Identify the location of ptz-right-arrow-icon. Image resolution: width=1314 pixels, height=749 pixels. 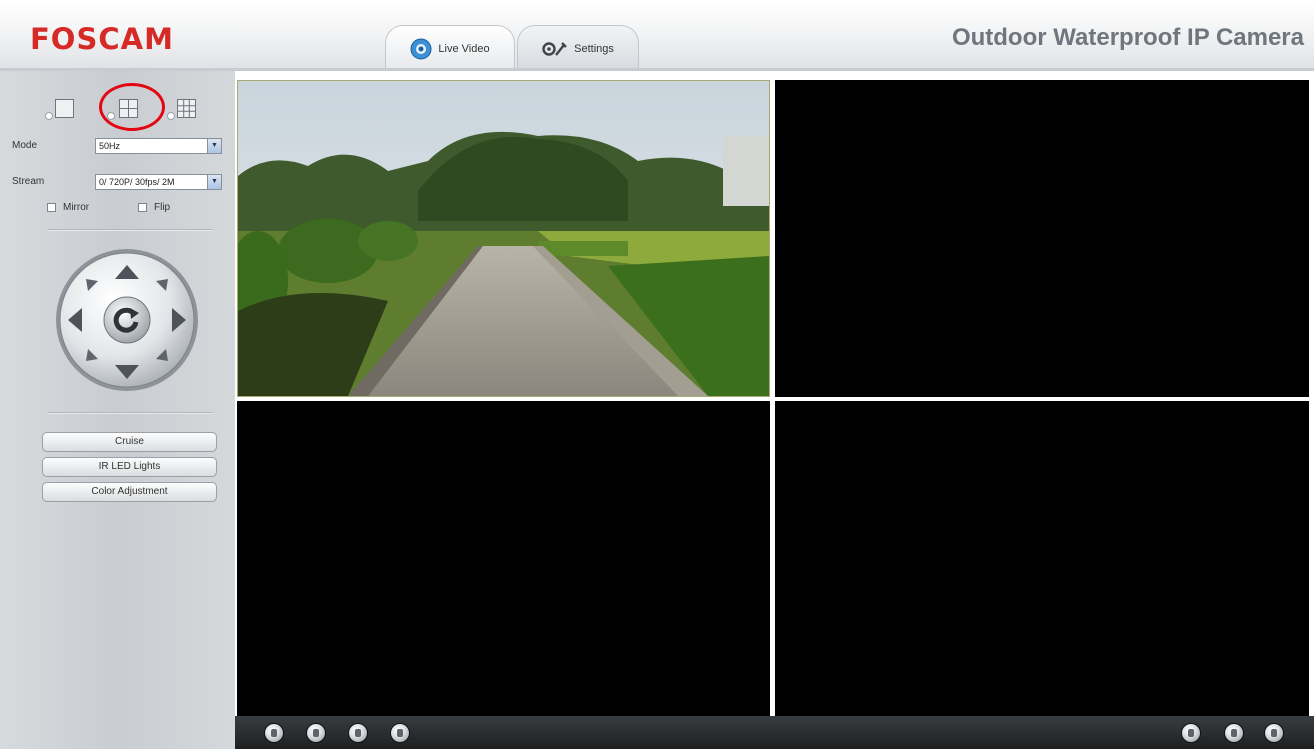
(178, 320).